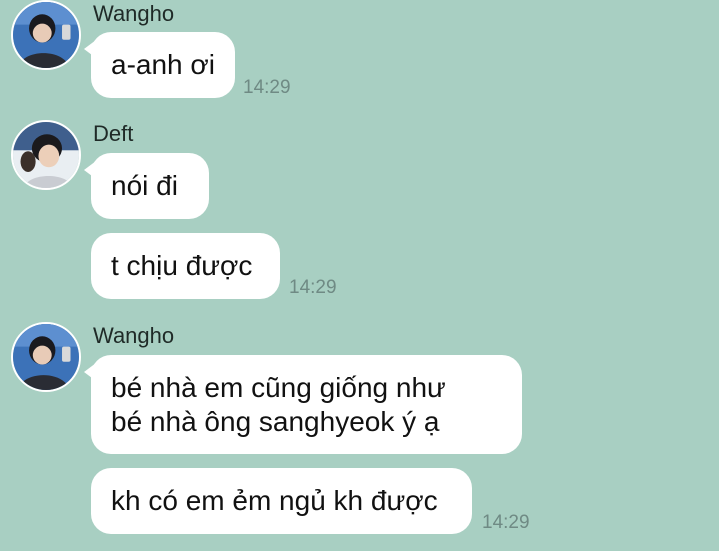  What do you see at coordinates (278, 387) in the screenshot?
I see `message-text-line: bé nhà em cũng giống như` at bounding box center [278, 387].